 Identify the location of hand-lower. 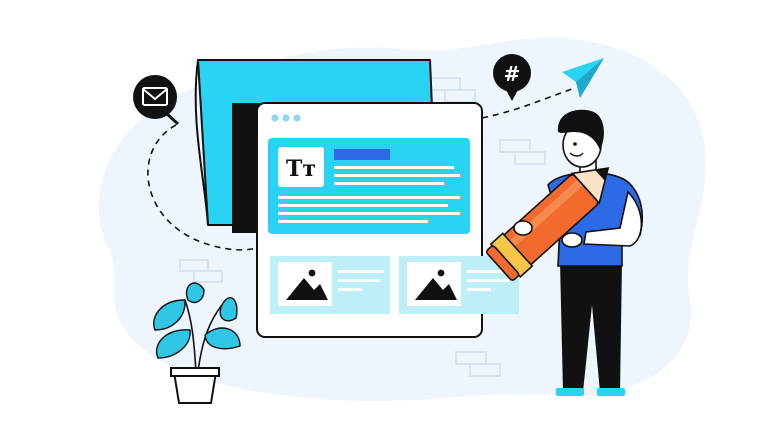
(572, 240).